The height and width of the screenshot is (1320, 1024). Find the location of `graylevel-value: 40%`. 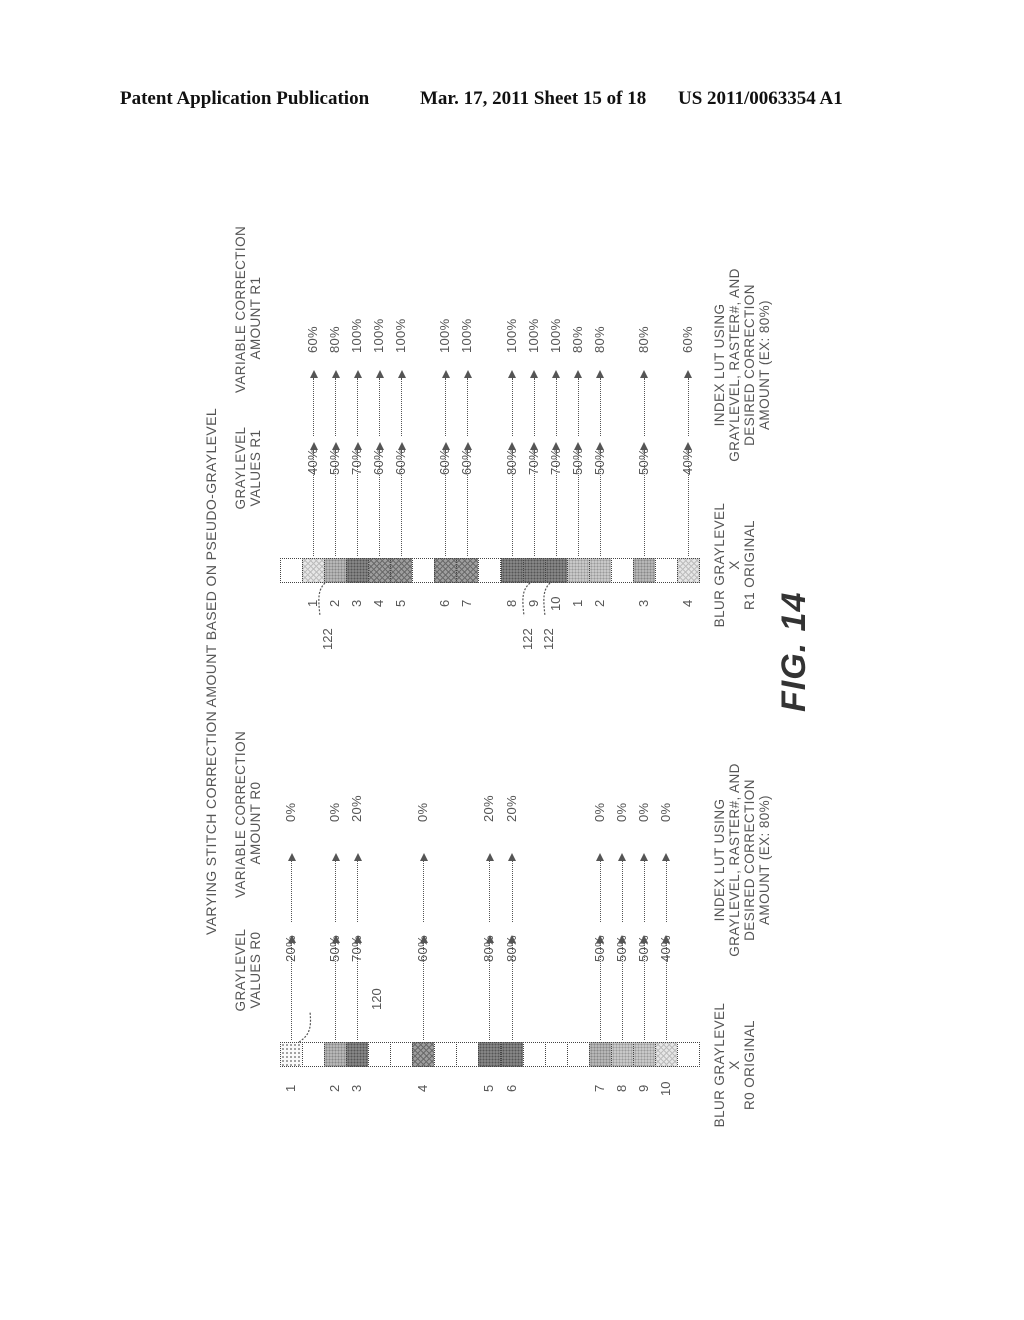

graylevel-value: 40% is located at coordinates (313, 461).